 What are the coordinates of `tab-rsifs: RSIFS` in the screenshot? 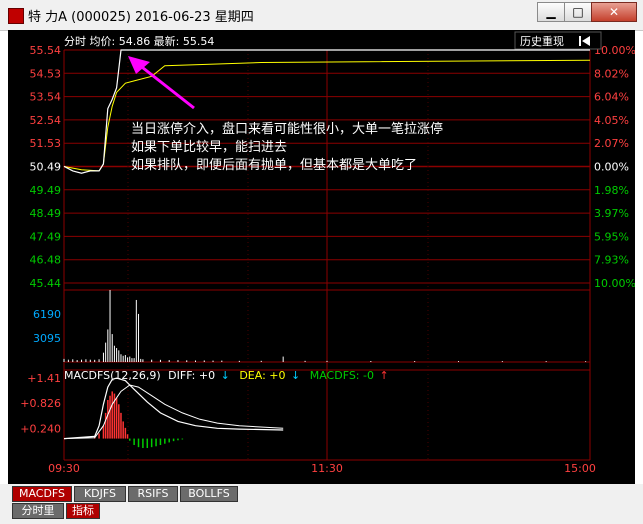 It's located at (153, 494).